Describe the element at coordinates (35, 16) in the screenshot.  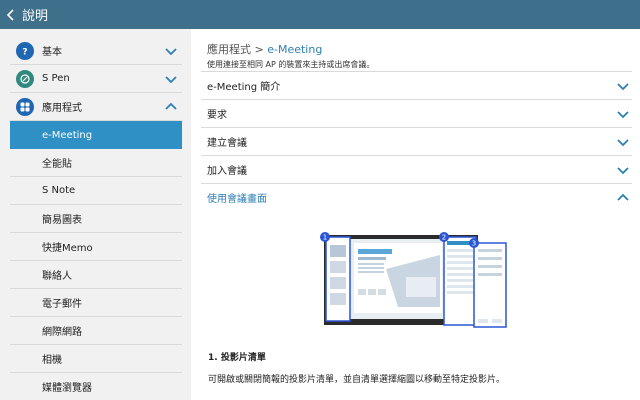
I see `page-title: 說明` at that location.